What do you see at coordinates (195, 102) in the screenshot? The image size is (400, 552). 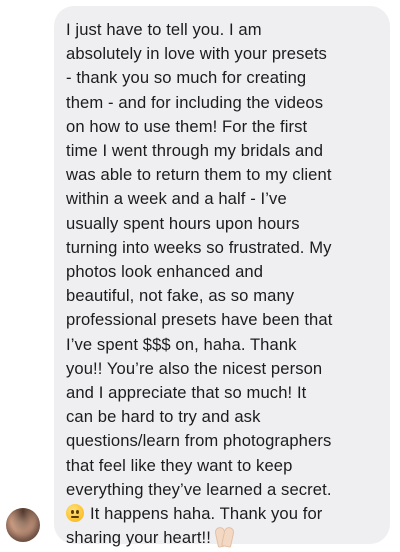 I see `message-line: them - and for including the videos` at bounding box center [195, 102].